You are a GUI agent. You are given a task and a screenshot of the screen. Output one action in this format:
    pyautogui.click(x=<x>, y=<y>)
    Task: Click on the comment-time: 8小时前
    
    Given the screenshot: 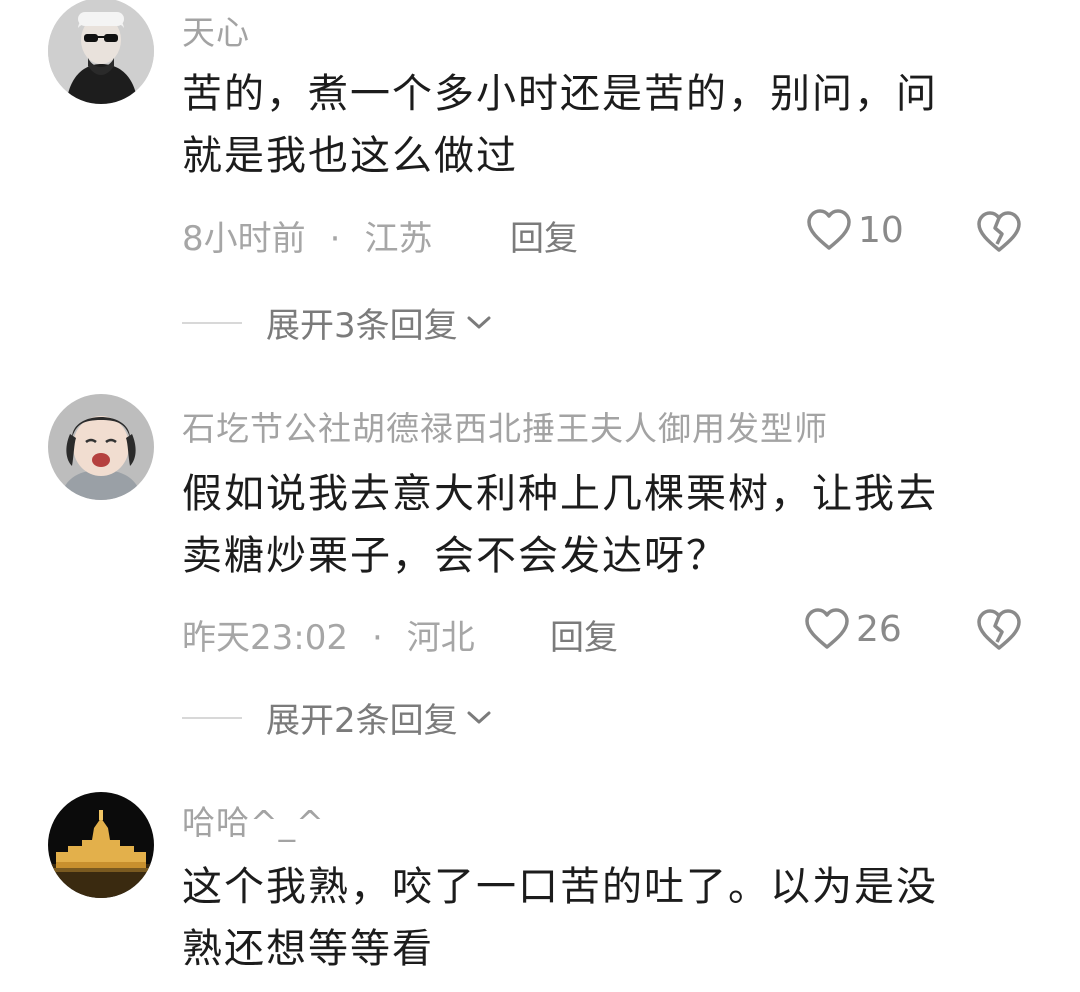 What is the action you would take?
    pyautogui.click(x=244, y=239)
    